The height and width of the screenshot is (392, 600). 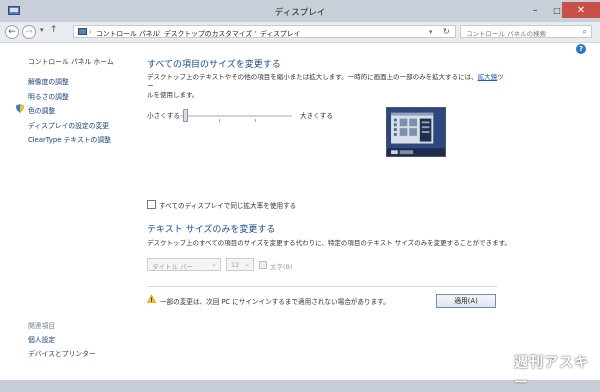 What do you see at coordinates (71, 61) in the screenshot?
I see `control-panel-home-link: コントロール パネル ホーム` at bounding box center [71, 61].